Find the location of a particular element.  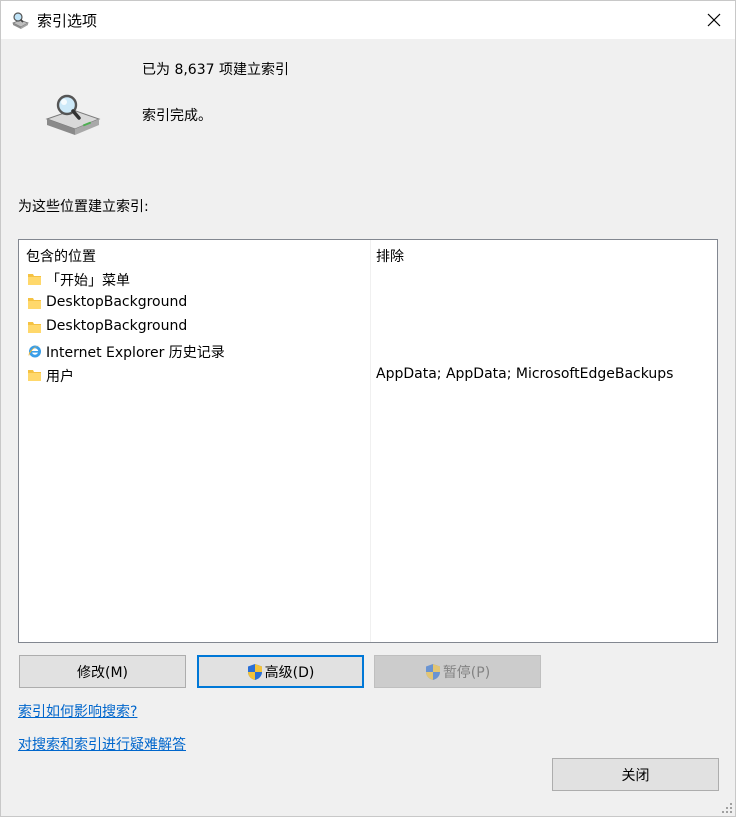

how-indexing-affects-search-link: 索引如何影响搜索? is located at coordinates (77, 711).